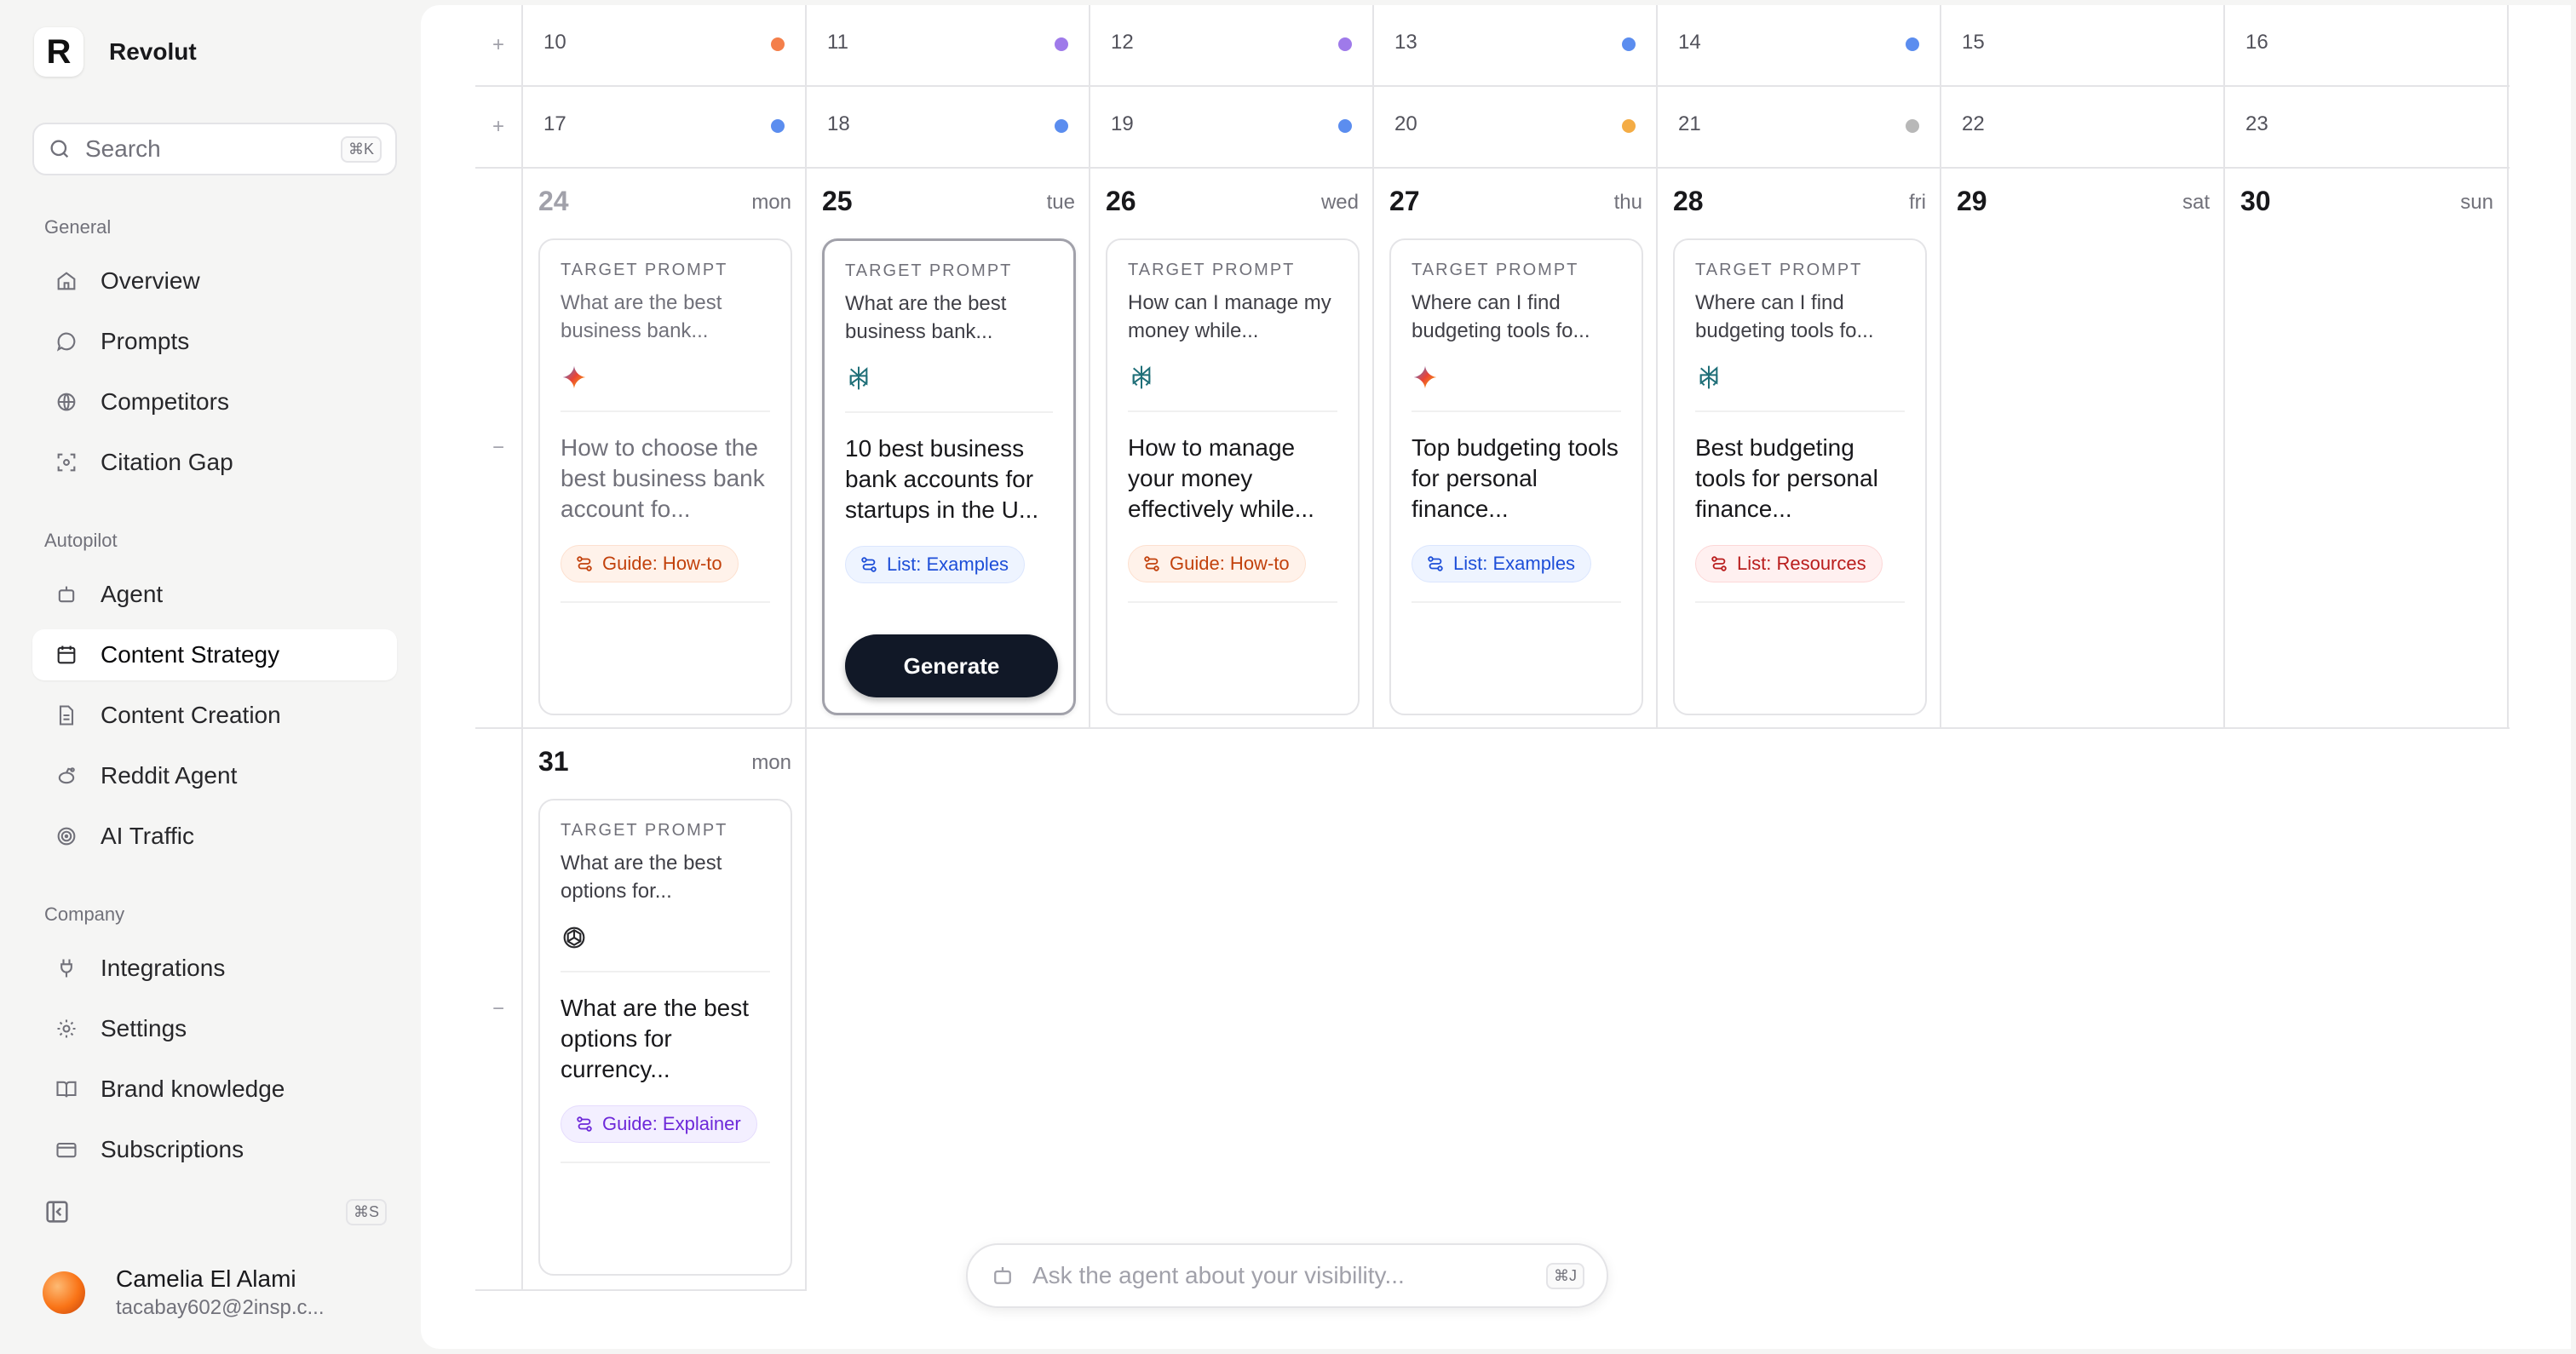 This screenshot has height=1354, width=2576. Describe the element at coordinates (1425, 377) in the screenshot. I see `gemini-icon` at that location.